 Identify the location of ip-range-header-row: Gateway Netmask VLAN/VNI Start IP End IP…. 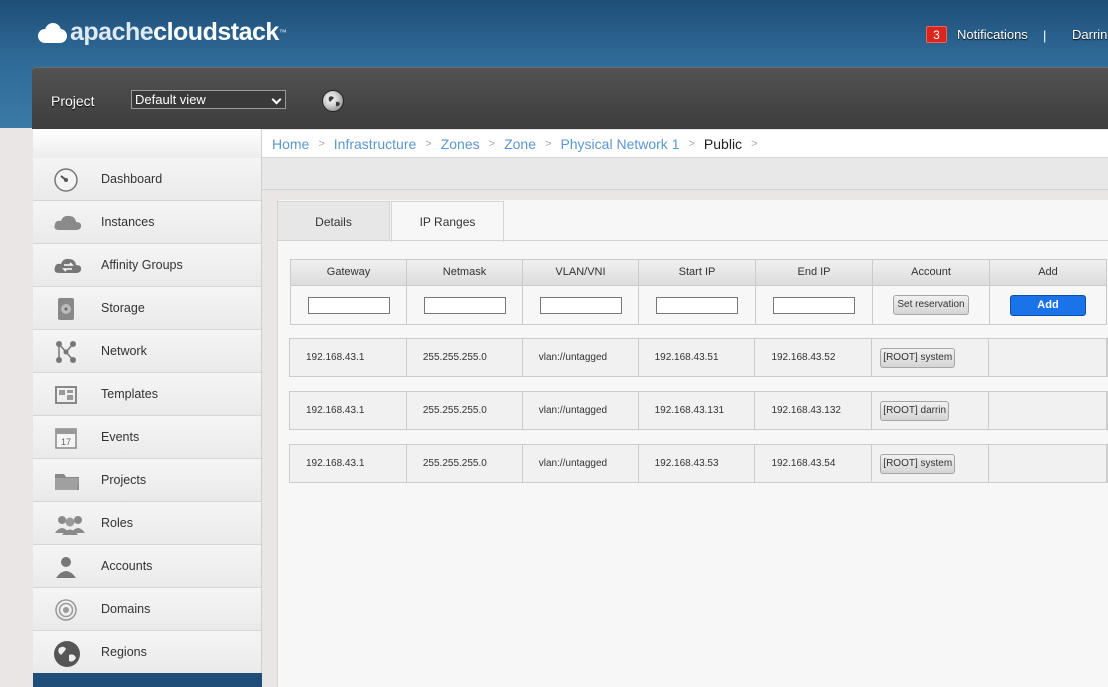
(699, 272).